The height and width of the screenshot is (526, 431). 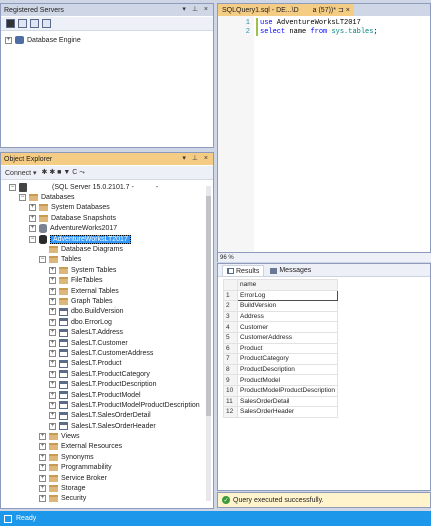 I want to click on tree-item-external-resources: + External Resources, so click(x=106, y=447).